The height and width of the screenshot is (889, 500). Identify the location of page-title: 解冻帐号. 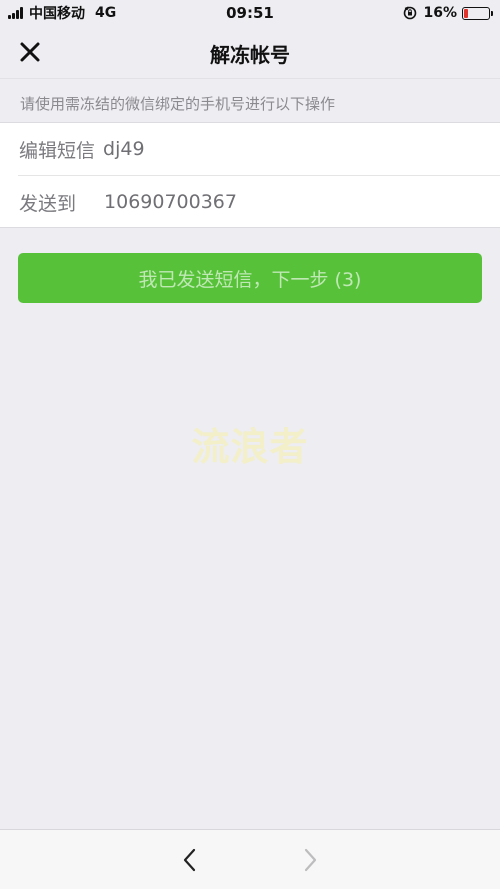
(250, 55).